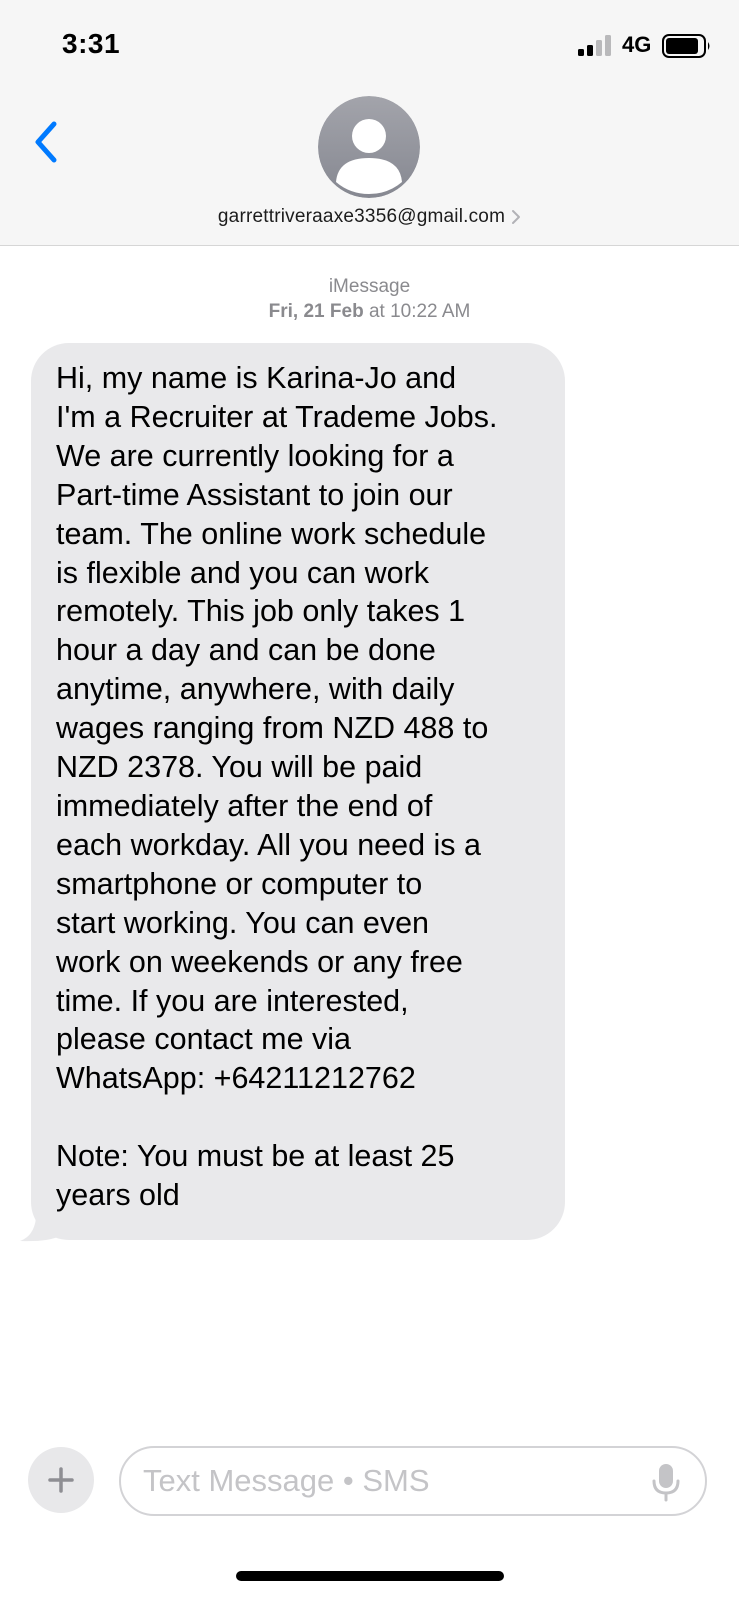 This screenshot has width=739, height=1600. I want to click on back-button, so click(46, 142).